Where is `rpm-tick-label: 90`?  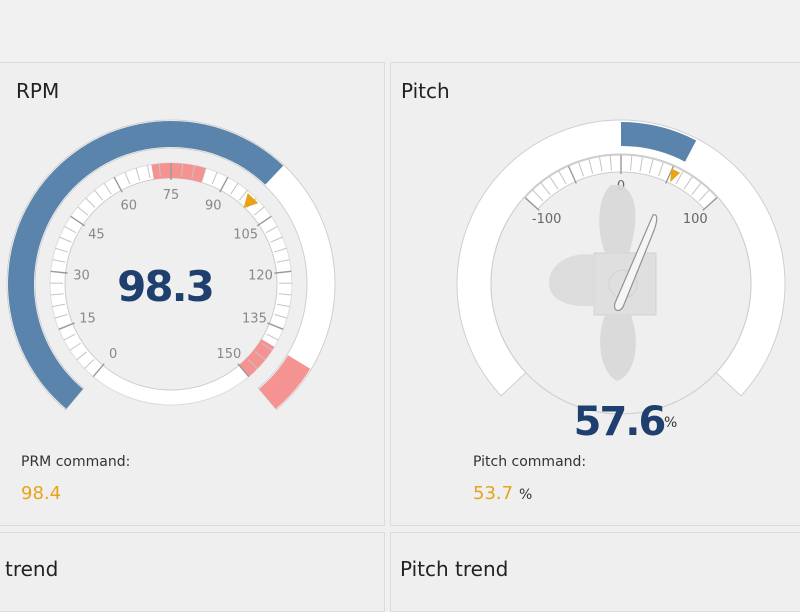 rpm-tick-label: 90 is located at coordinates (213, 206).